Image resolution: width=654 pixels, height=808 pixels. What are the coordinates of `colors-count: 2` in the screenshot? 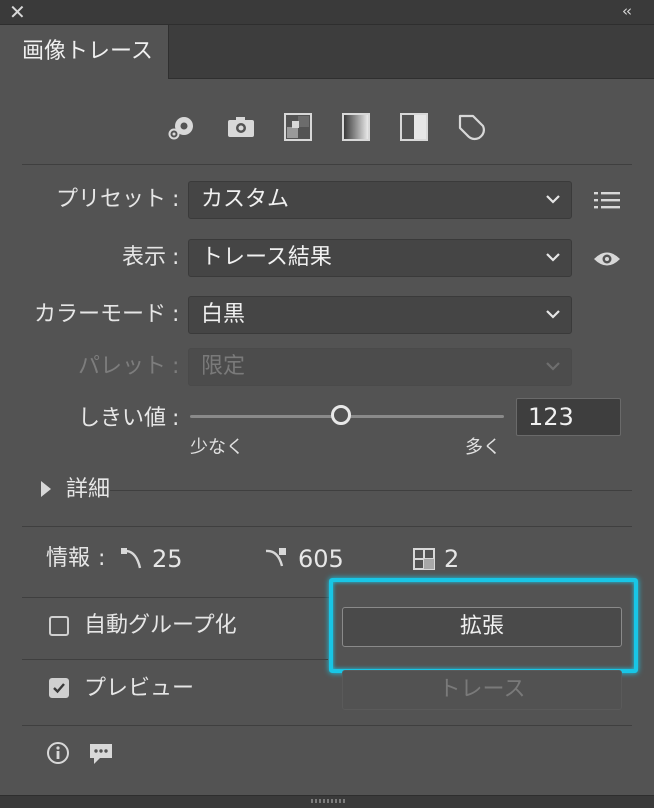 It's located at (452, 559).